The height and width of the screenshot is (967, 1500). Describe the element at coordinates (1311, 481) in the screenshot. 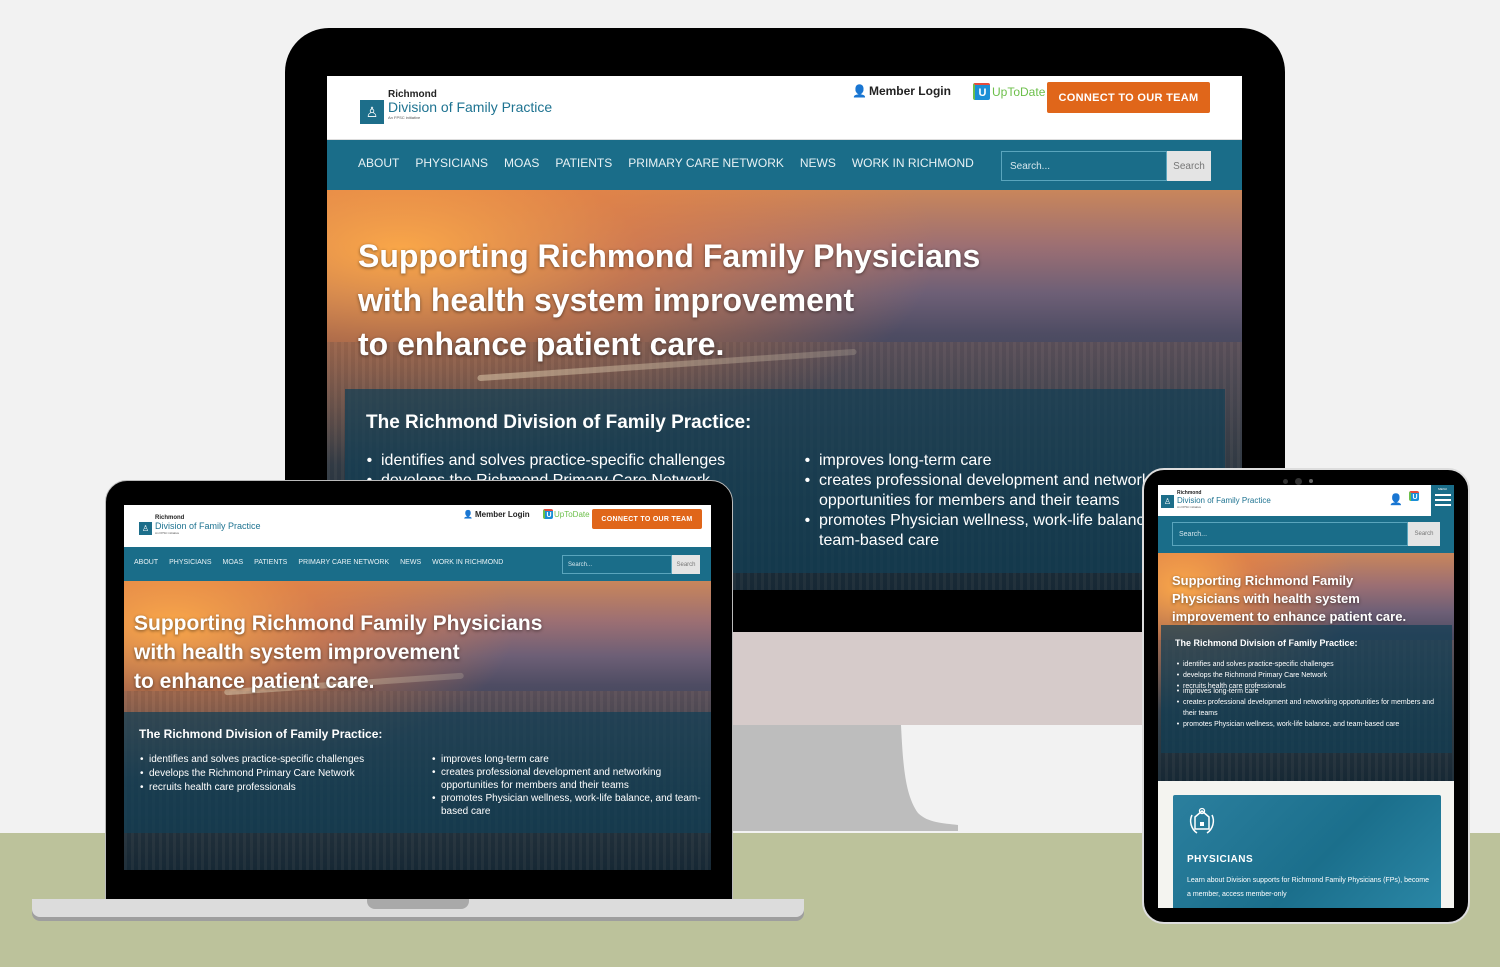

I see `camera-sensor` at that location.